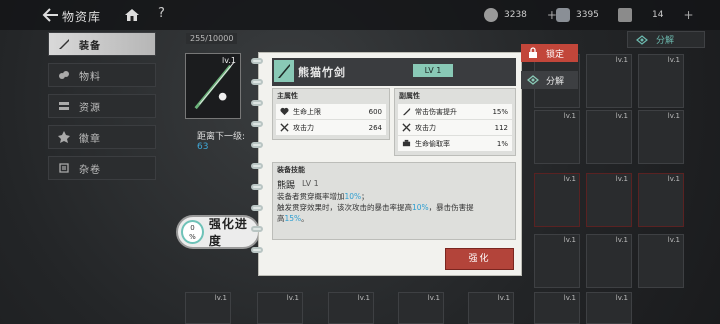 This screenshot has width=720, height=324. I want to click on enhance-progress-percent: 0%, so click(192, 232).